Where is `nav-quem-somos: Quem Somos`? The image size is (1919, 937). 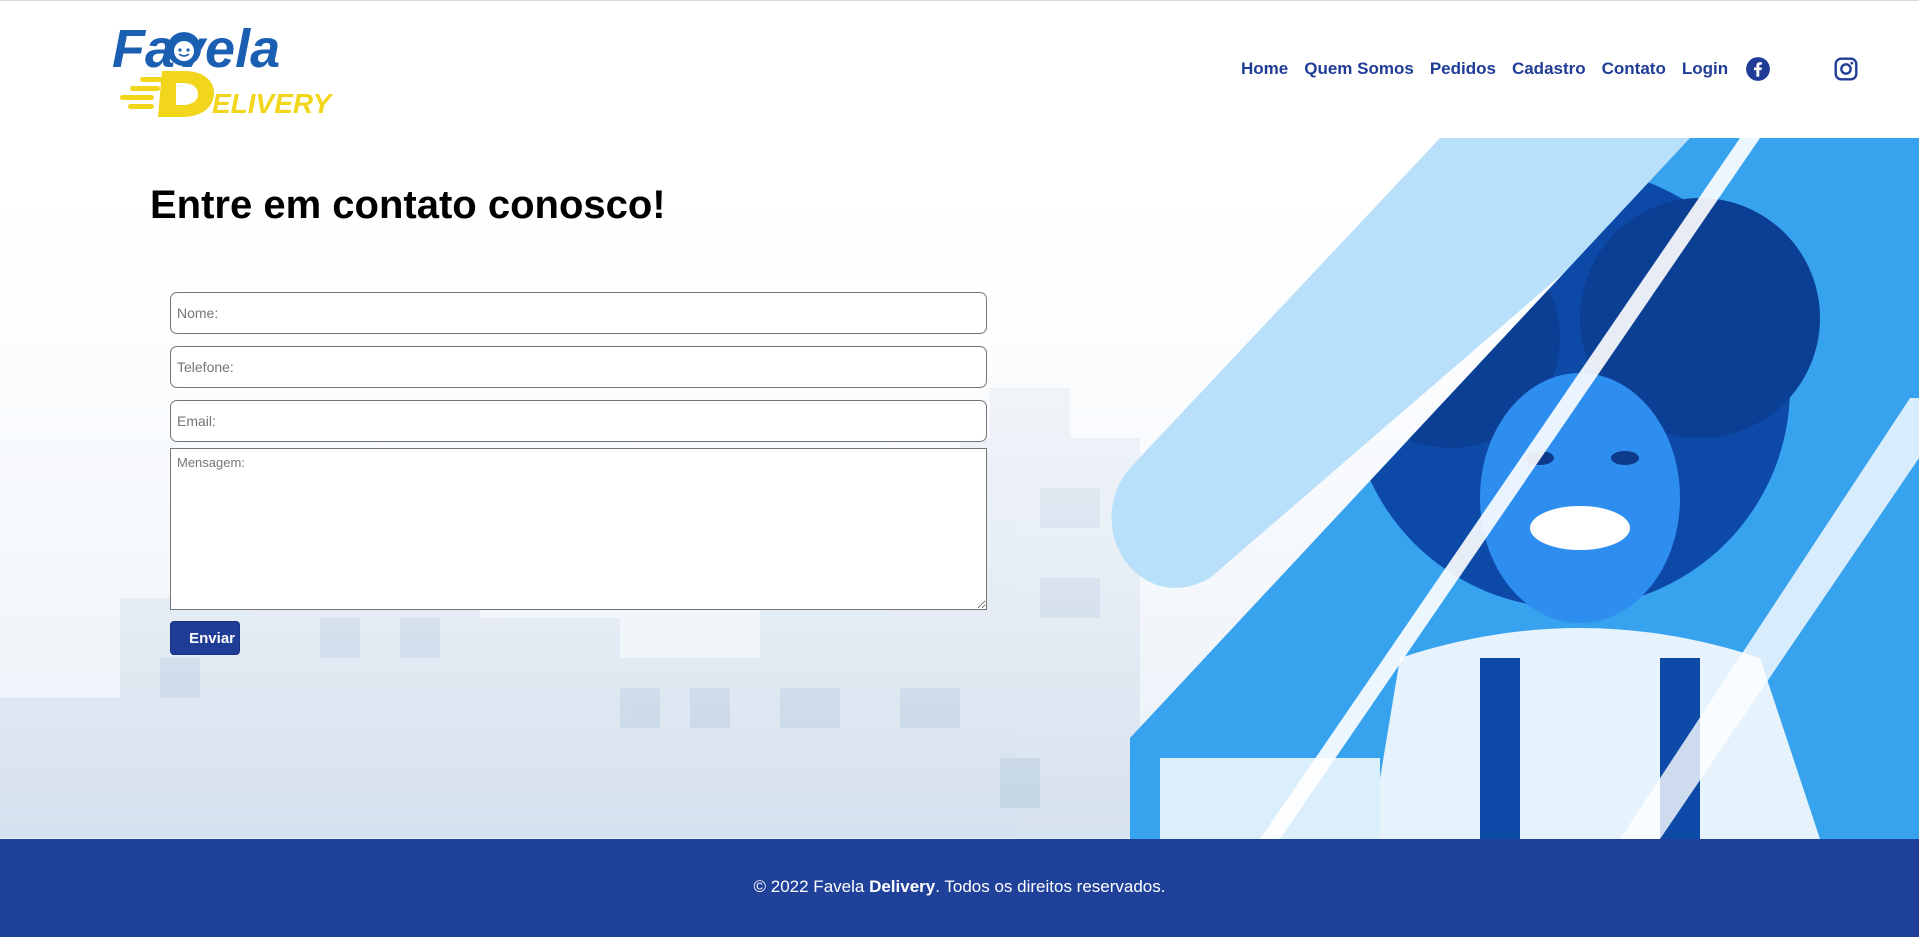
nav-quem-somos: Quem Somos is located at coordinates (1359, 69).